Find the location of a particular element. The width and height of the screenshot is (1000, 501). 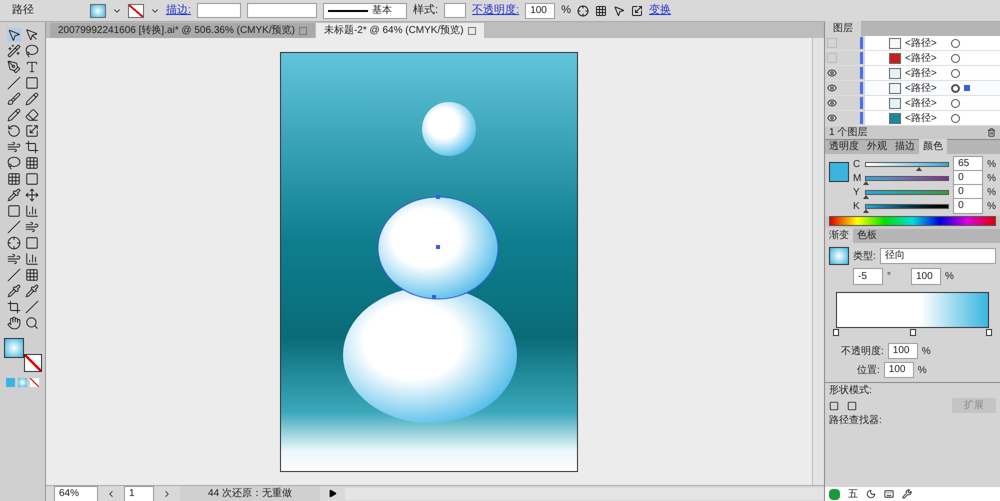

channel-label: Y is located at coordinates (857, 193).